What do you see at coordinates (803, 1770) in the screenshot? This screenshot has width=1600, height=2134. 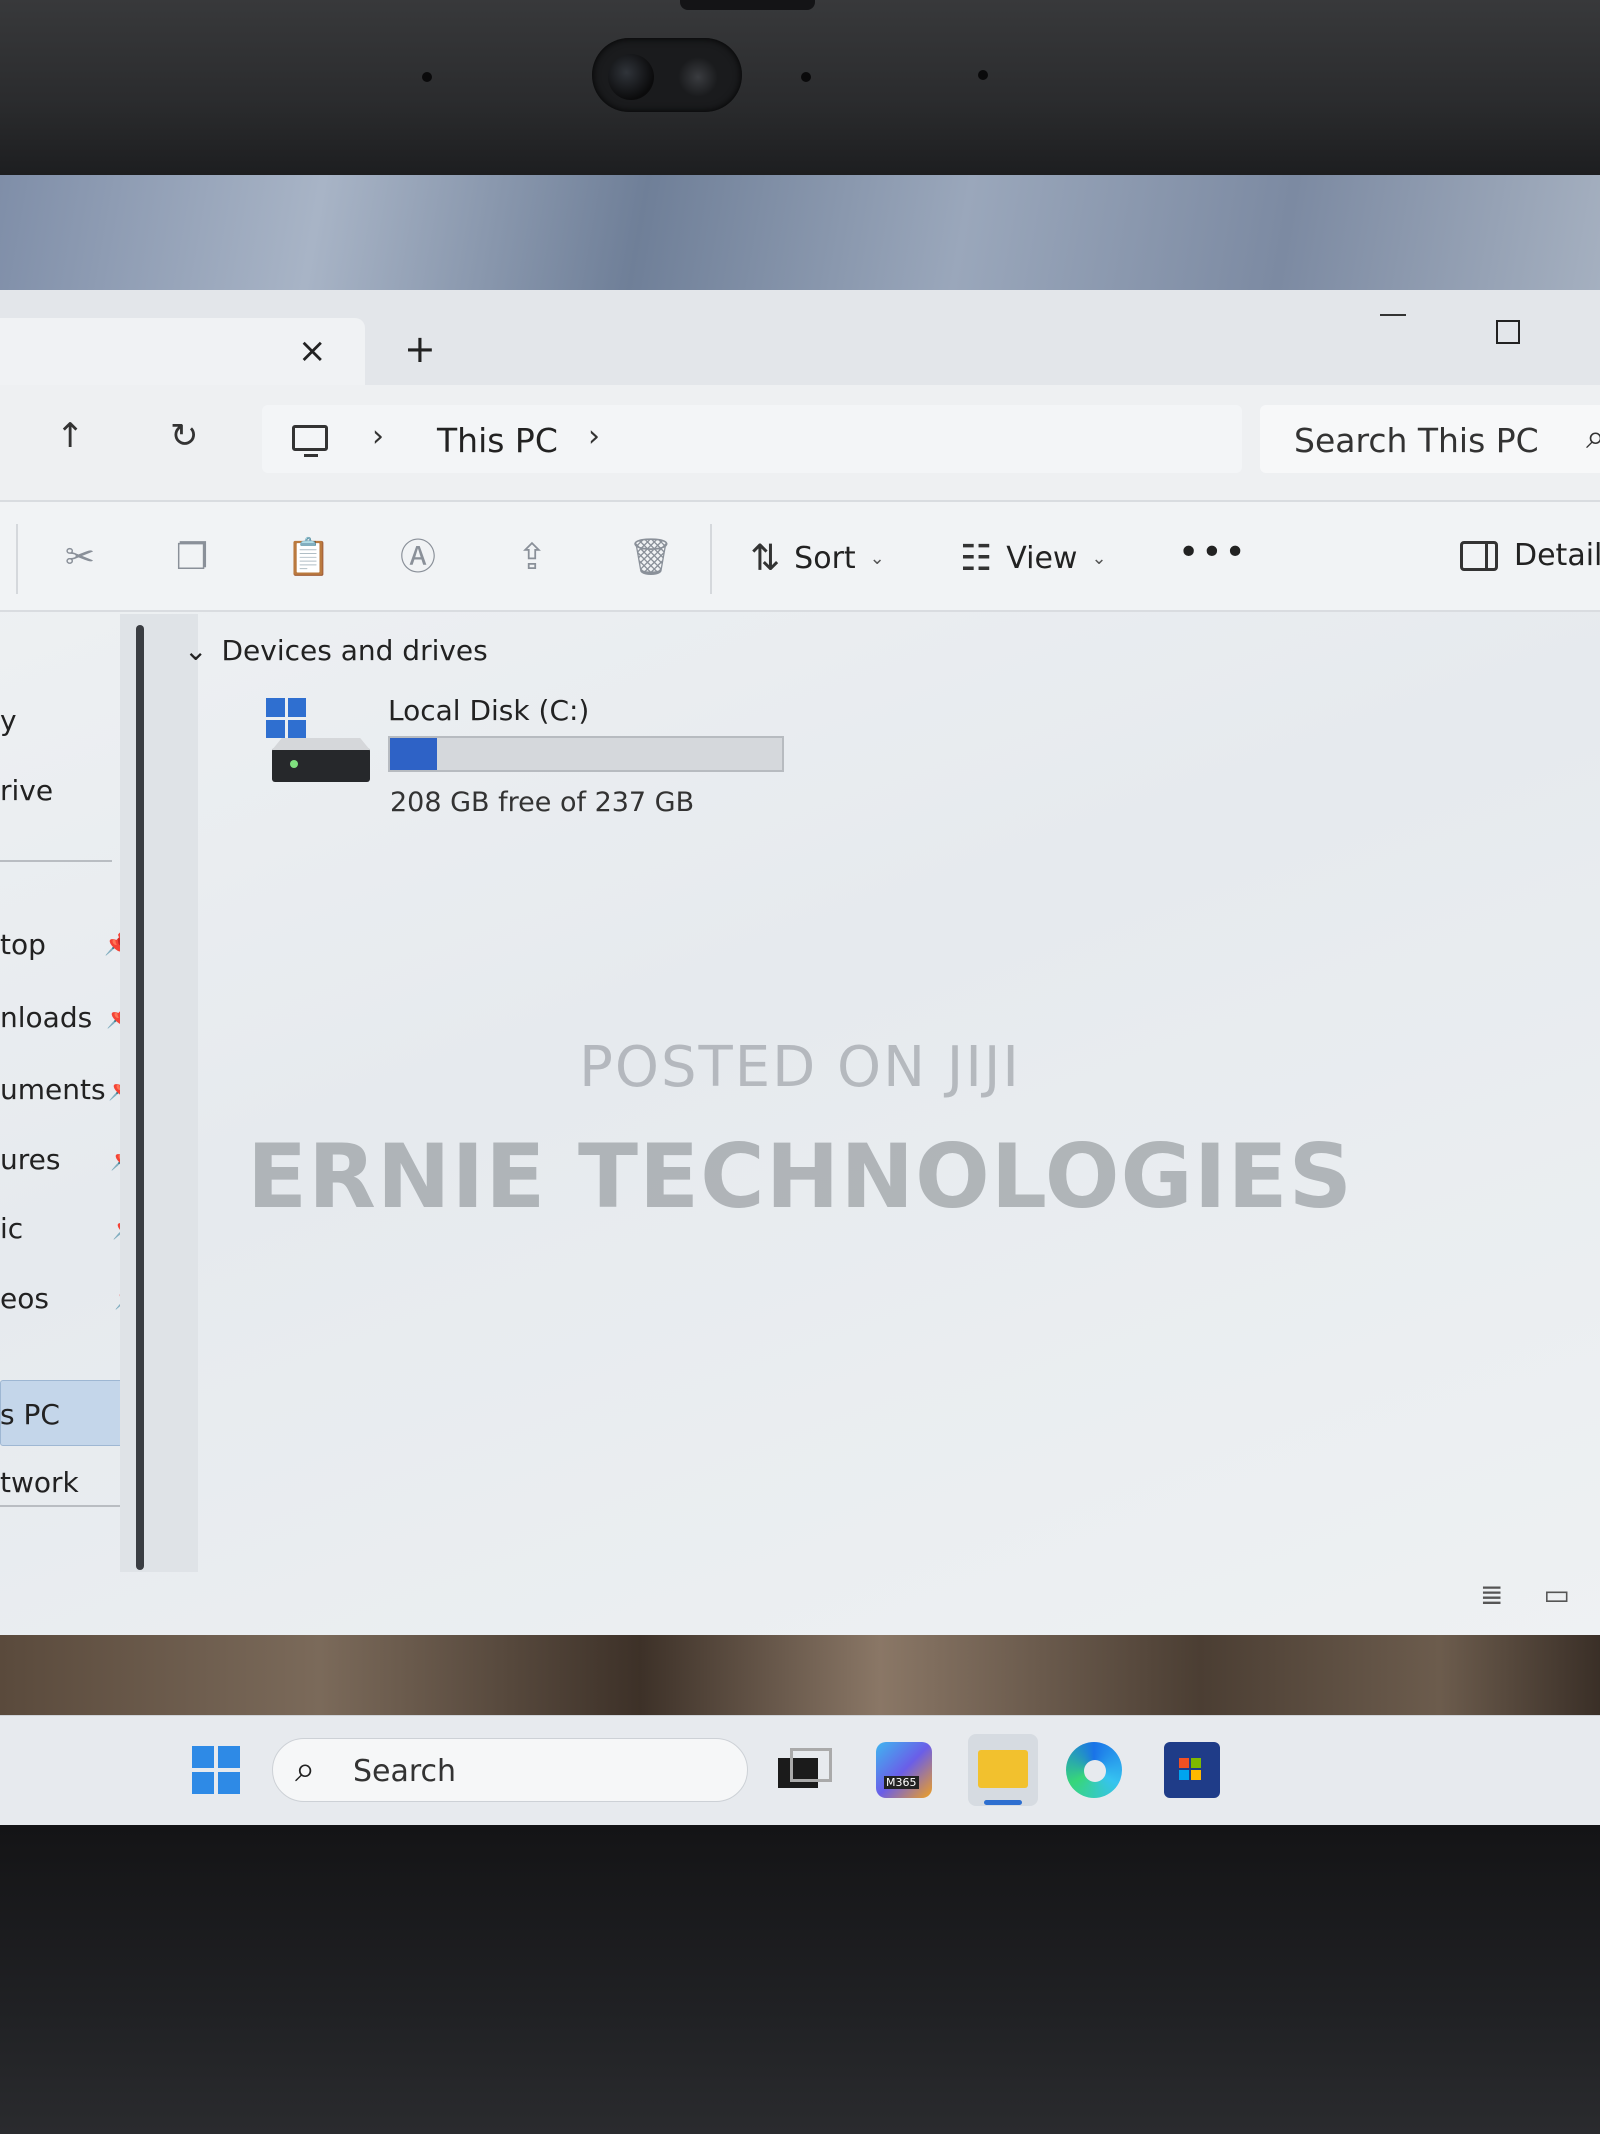 I see `task-view-icon` at bounding box center [803, 1770].